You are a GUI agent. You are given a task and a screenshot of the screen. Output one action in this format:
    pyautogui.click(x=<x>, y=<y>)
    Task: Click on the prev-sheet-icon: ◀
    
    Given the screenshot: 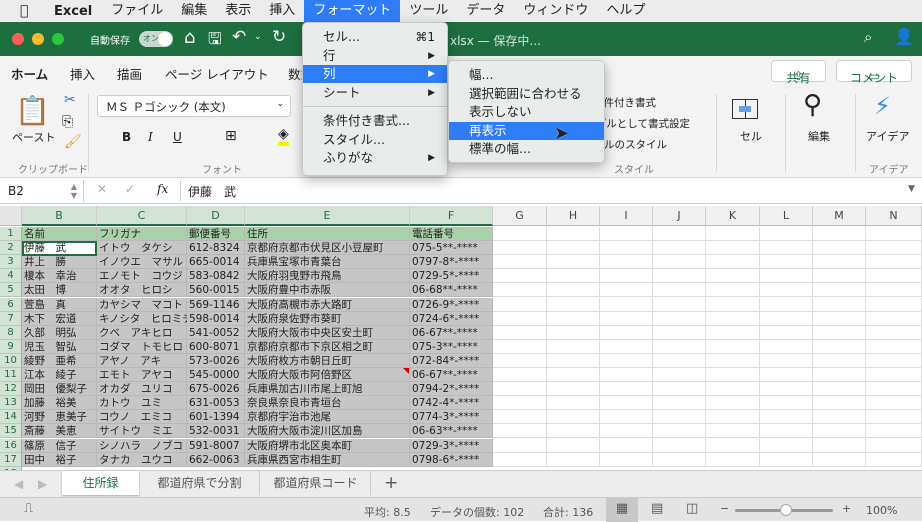 What is the action you would take?
    pyautogui.click(x=18, y=484)
    